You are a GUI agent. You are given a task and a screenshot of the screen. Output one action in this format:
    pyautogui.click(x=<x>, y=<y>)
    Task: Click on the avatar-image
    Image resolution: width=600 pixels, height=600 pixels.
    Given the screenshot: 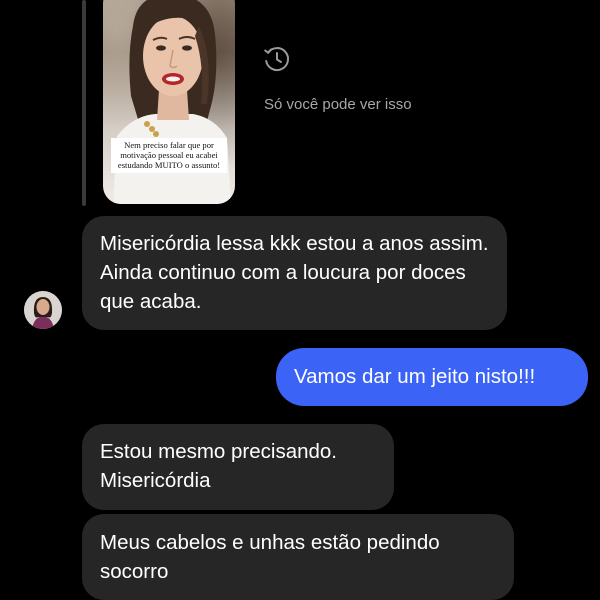 What is the action you would take?
    pyautogui.click(x=43, y=310)
    